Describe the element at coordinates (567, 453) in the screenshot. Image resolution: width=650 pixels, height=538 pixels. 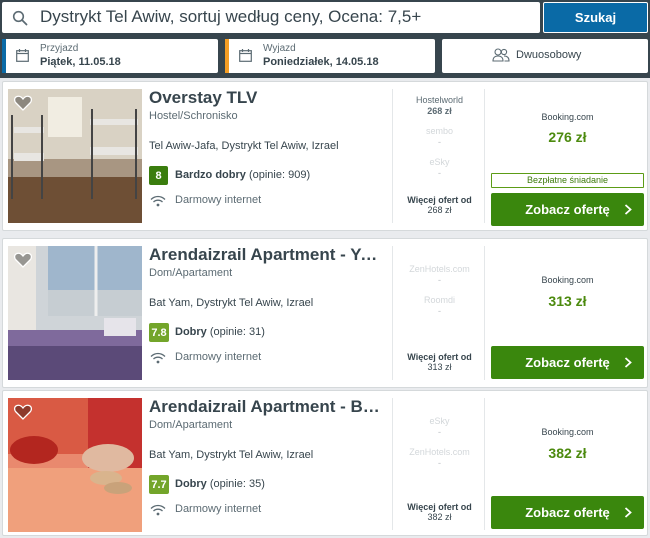
I see `best-deal-price: 382 zł` at that location.